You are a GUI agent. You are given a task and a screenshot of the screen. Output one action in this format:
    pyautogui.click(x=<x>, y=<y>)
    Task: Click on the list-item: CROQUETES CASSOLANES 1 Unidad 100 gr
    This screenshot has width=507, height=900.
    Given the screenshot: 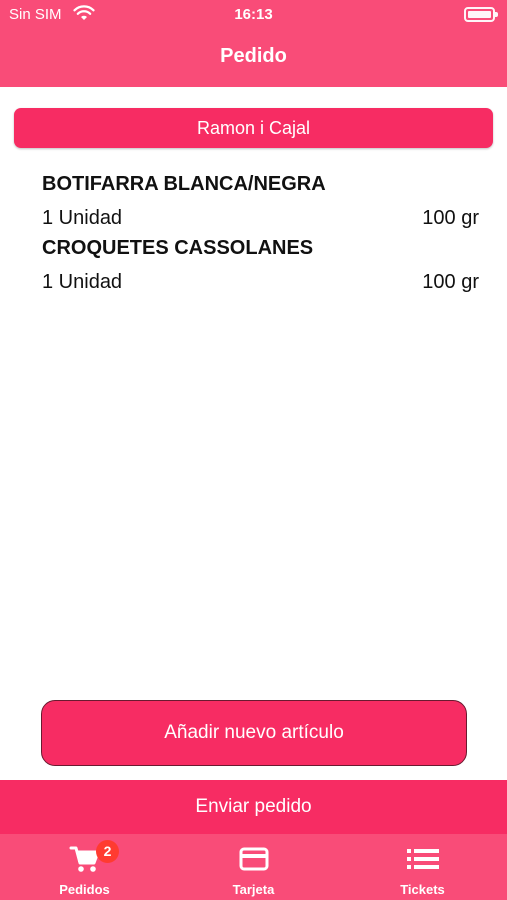 What is the action you would take?
    pyautogui.click(x=260, y=266)
    